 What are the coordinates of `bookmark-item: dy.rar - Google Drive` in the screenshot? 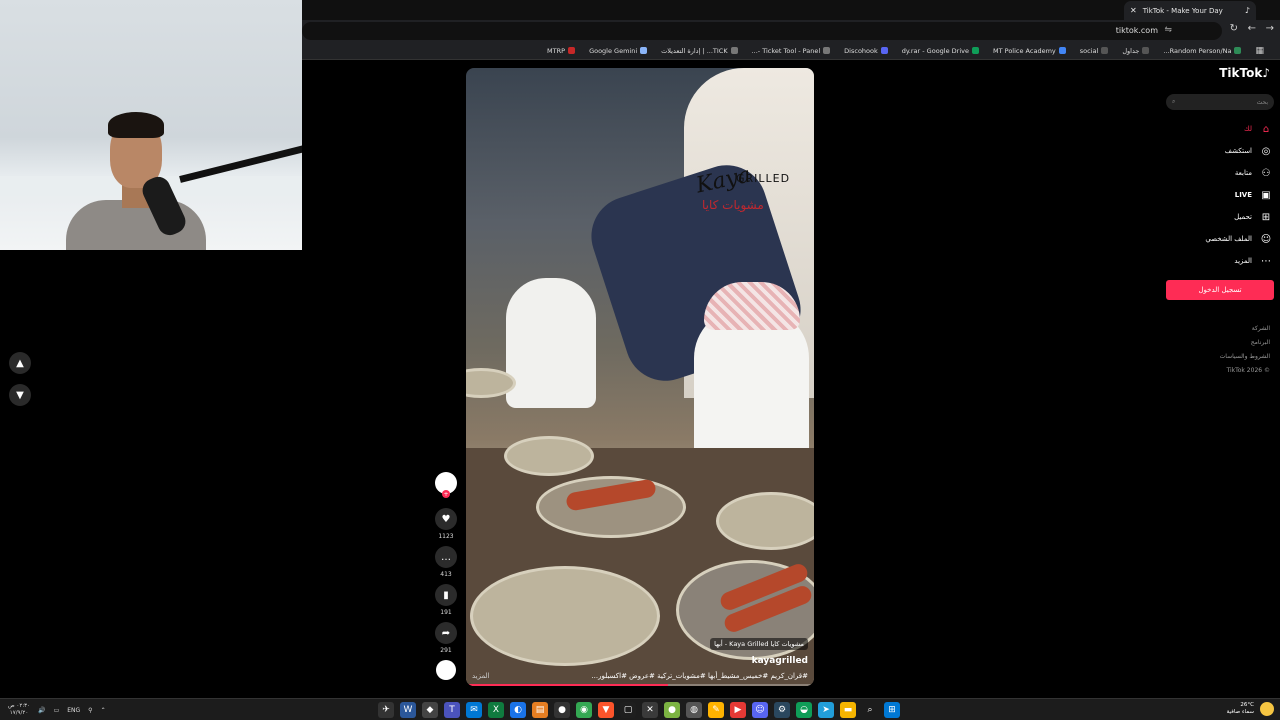 It's located at (940, 51).